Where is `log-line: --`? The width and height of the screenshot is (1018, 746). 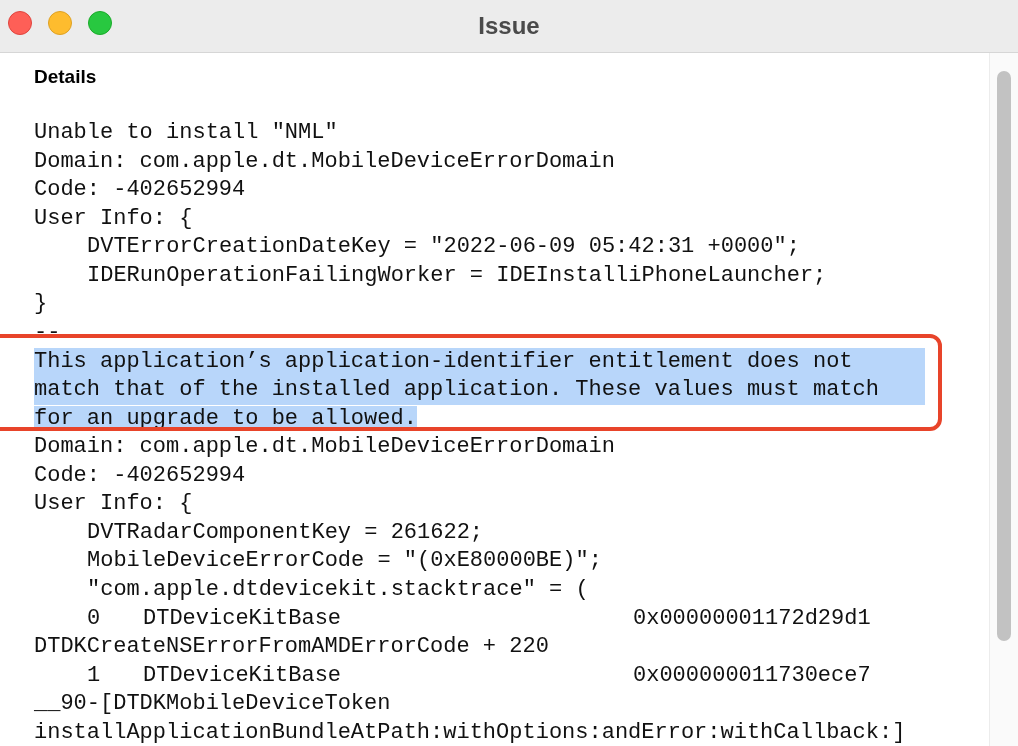
log-line: -- is located at coordinates (47, 332).